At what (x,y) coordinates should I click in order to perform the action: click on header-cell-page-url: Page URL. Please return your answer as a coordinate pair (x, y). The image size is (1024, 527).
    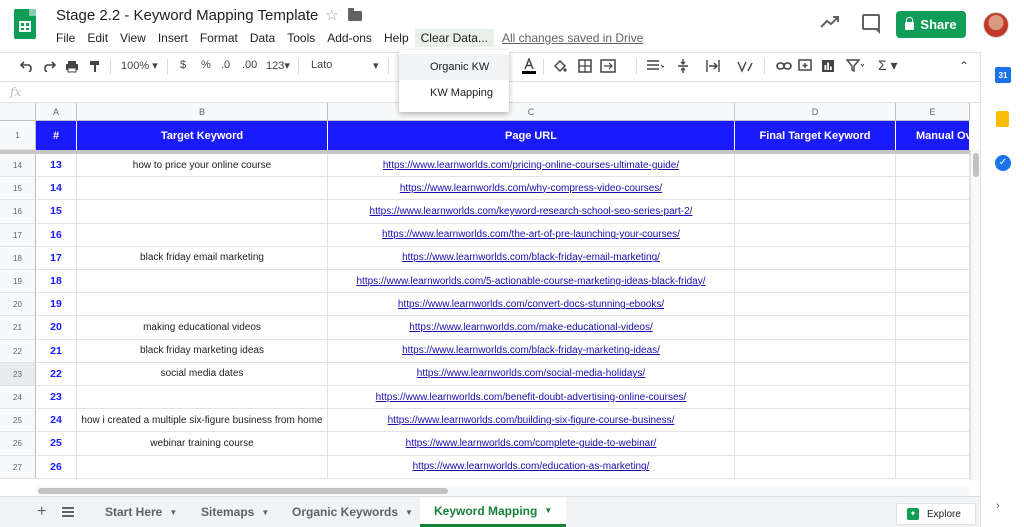
    Looking at the image, I should click on (531, 135).